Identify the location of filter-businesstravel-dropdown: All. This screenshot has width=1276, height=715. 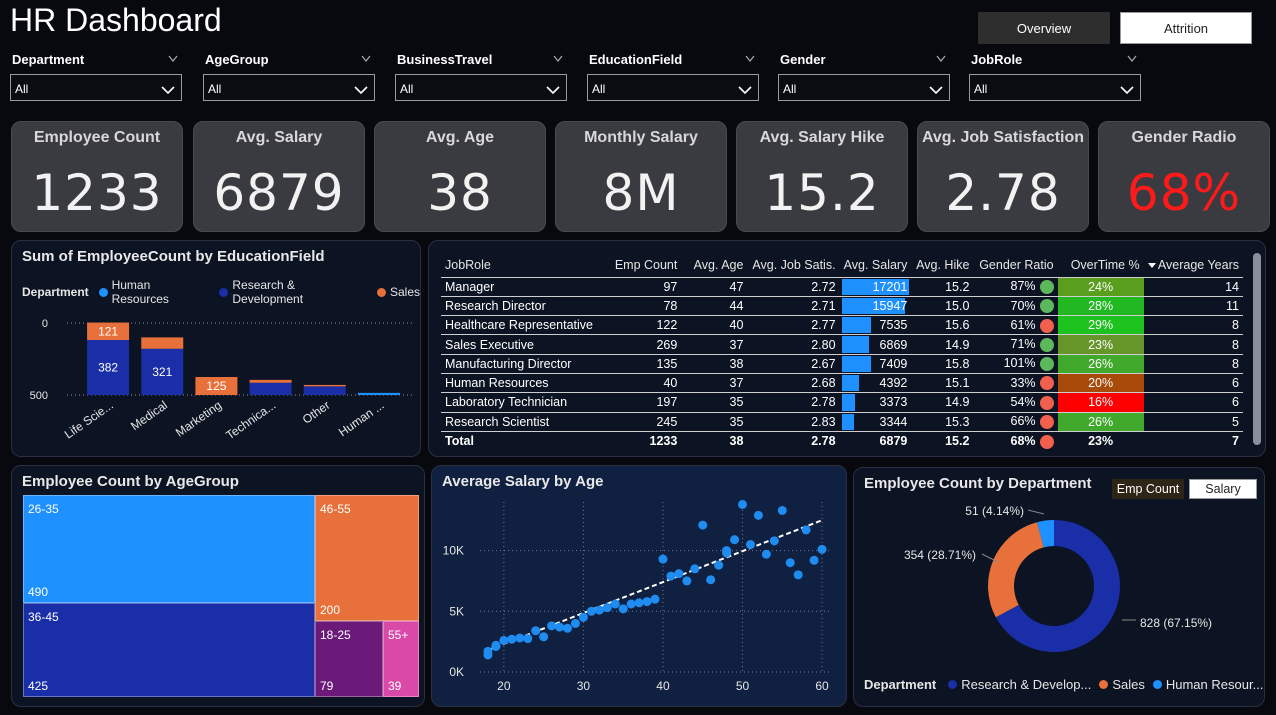
(481, 87).